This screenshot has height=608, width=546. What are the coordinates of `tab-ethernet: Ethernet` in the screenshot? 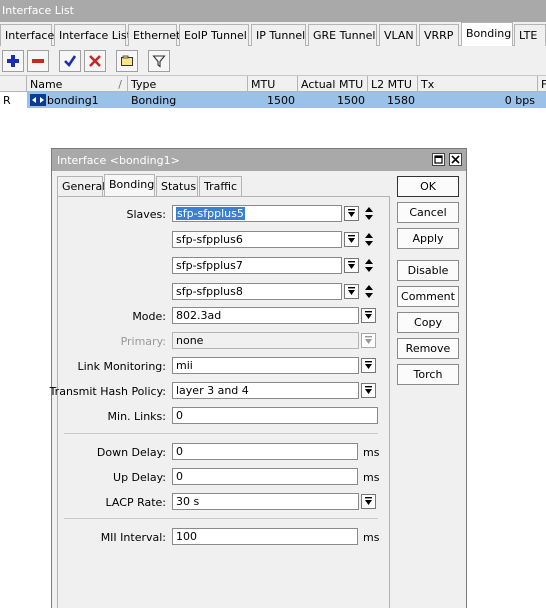 It's located at (154, 35).